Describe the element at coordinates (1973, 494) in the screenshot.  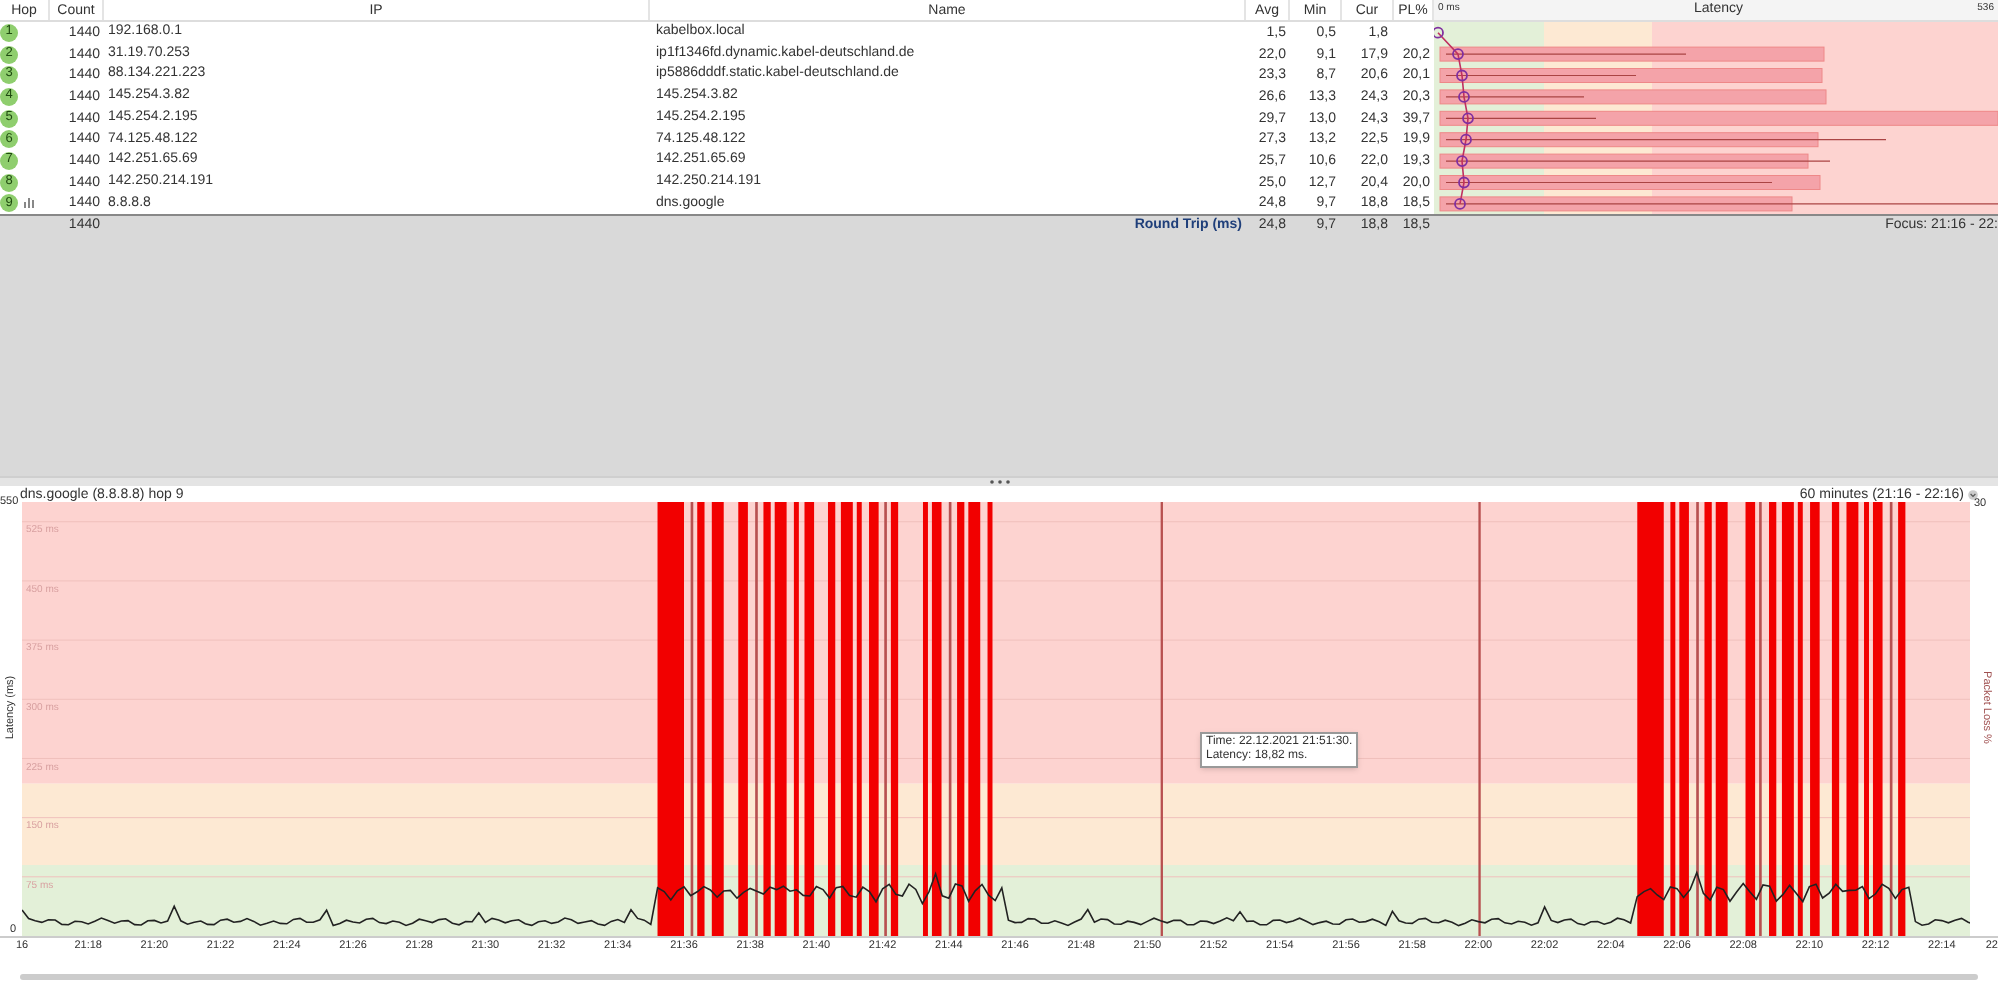
I see `dropdown-icon` at that location.